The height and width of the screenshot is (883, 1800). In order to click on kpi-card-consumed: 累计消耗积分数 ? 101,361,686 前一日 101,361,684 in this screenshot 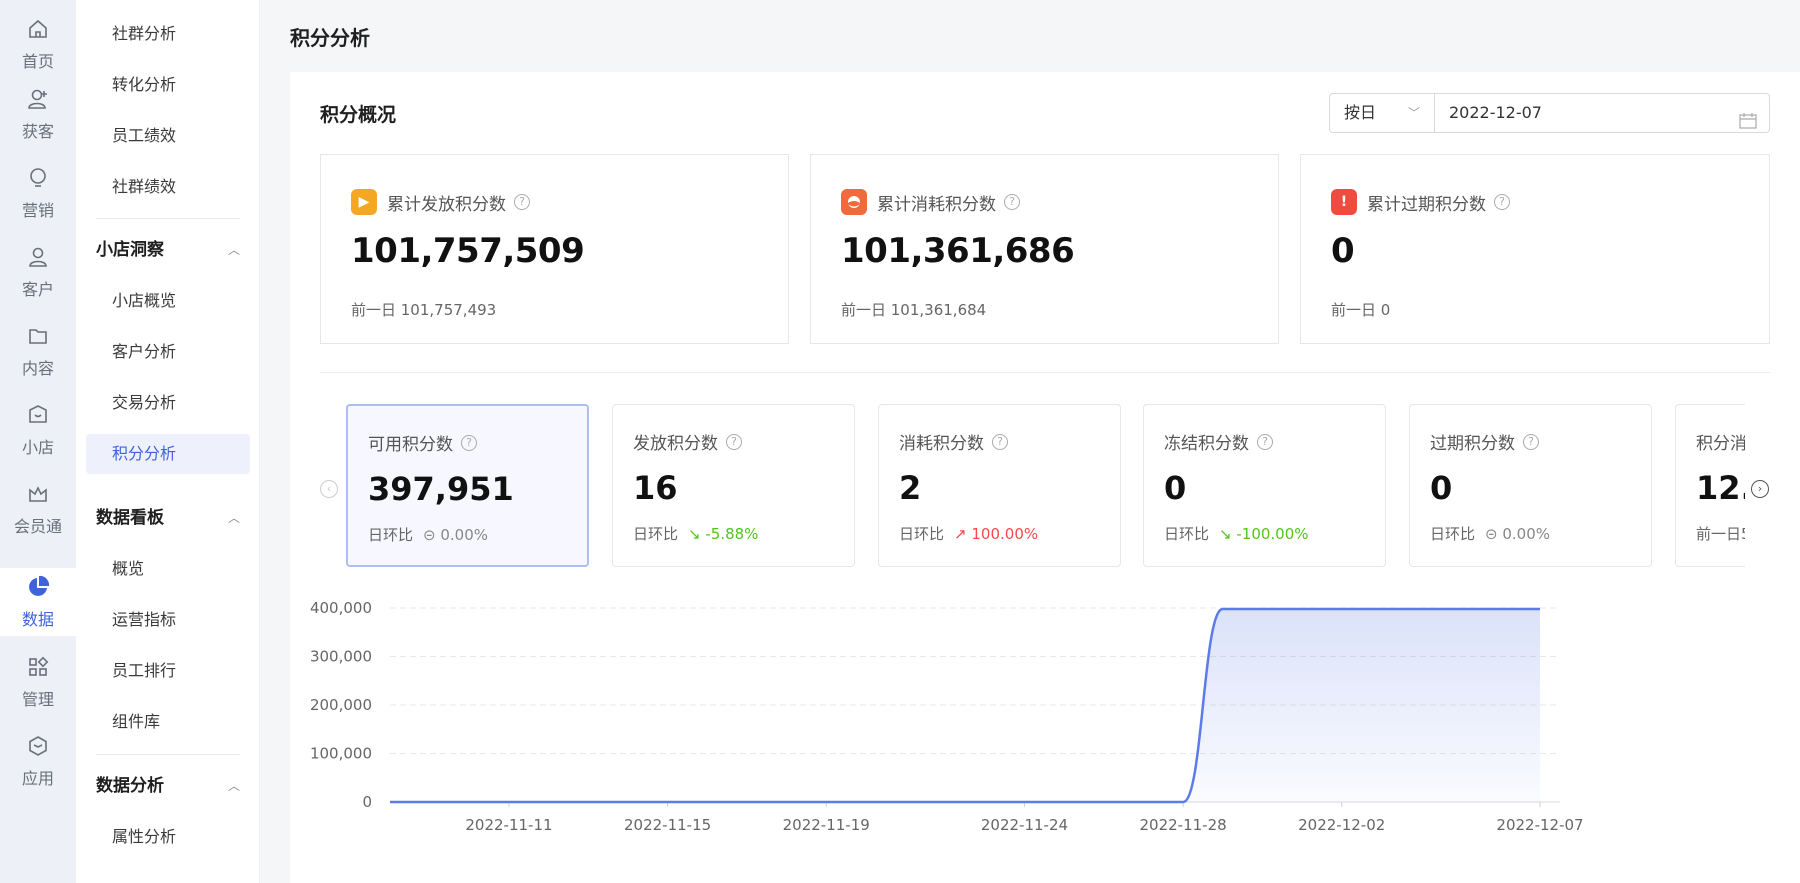, I will do `click(1044, 249)`.